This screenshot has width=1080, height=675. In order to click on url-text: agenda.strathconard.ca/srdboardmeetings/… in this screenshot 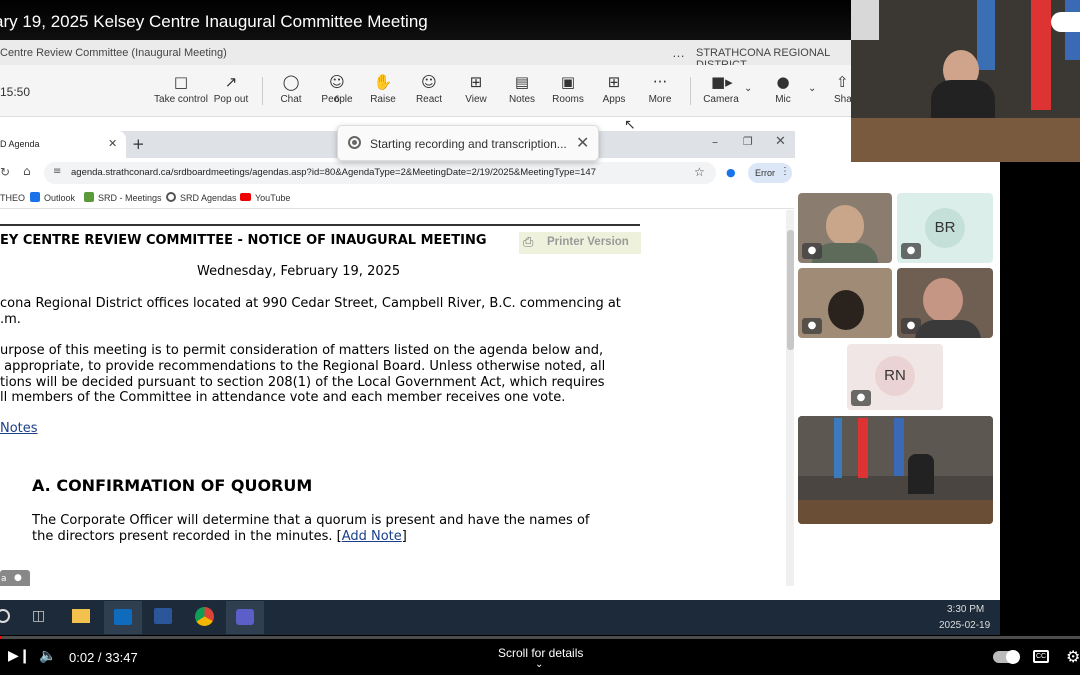, I will do `click(333, 172)`.